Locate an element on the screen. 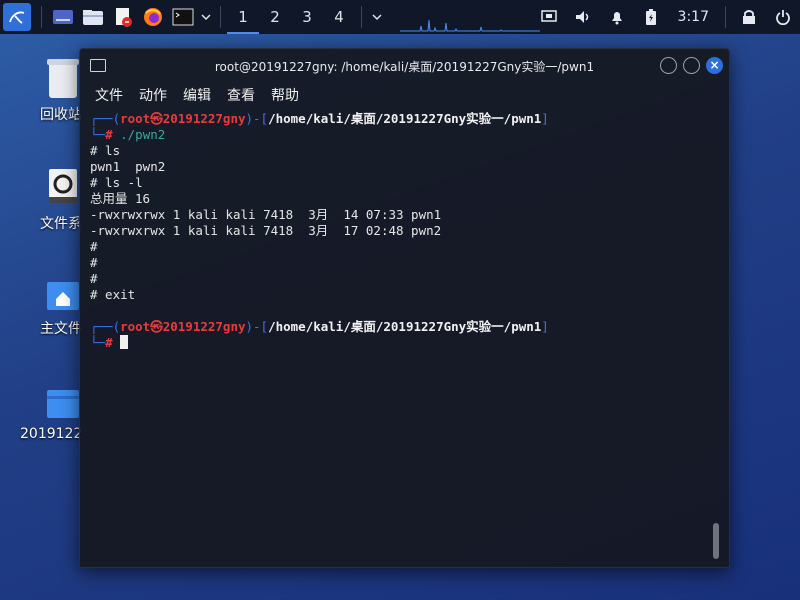 The height and width of the screenshot is (600, 800). desktop-home-label: 主文件 is located at coordinates (61, 329).